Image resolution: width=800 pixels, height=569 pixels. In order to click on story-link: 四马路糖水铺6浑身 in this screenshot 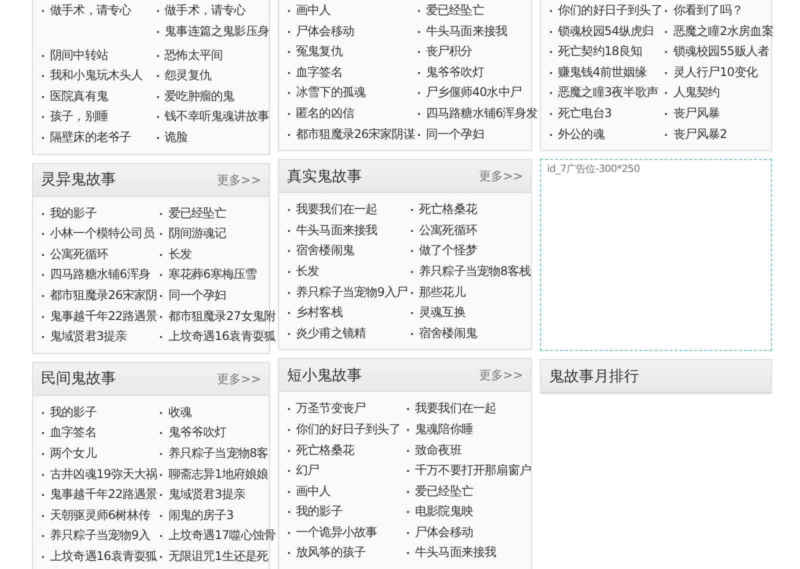, I will do `click(95, 274)`.